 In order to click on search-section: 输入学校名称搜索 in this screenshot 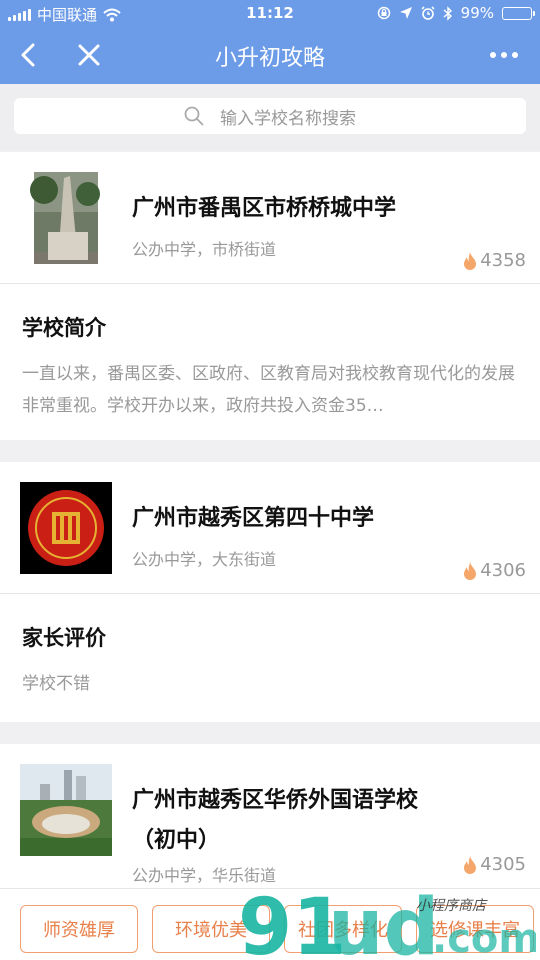, I will do `click(270, 117)`.